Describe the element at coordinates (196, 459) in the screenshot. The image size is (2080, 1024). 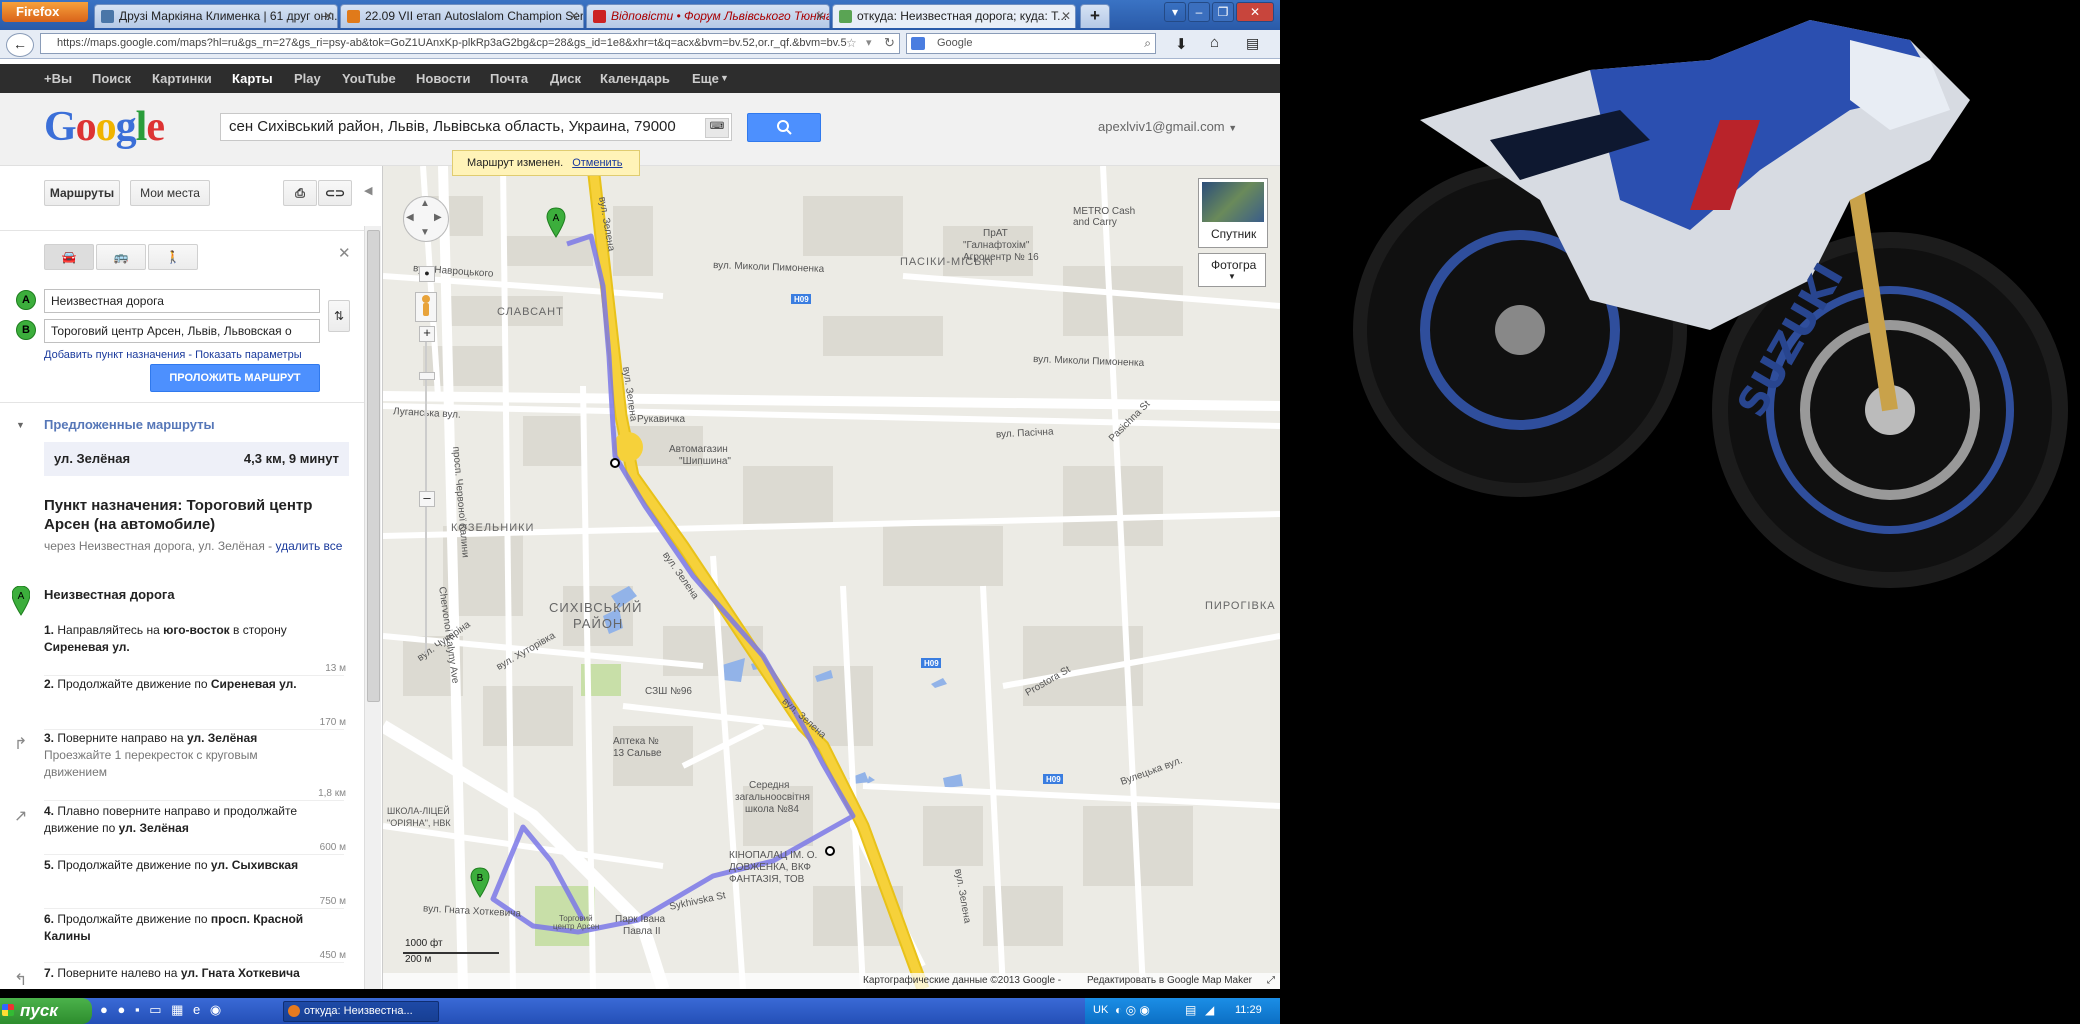
I see `route-option: ул. Зелёная 4,3 км, 9 минут` at that location.